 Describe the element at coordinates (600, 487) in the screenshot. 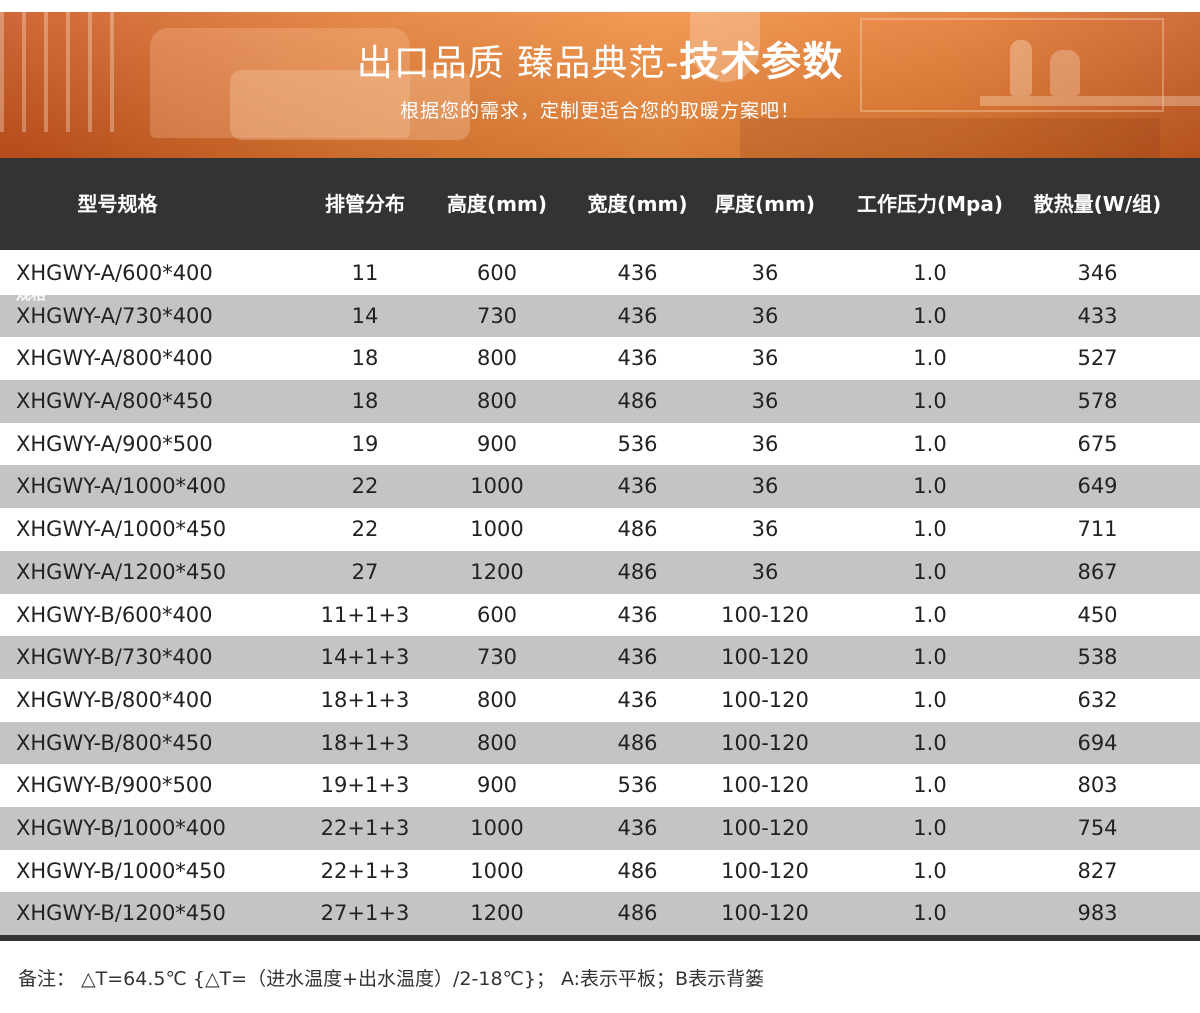

I see `table-row: XHGWY-A/1000*400 22 1000 436 36 1.0 649` at that location.